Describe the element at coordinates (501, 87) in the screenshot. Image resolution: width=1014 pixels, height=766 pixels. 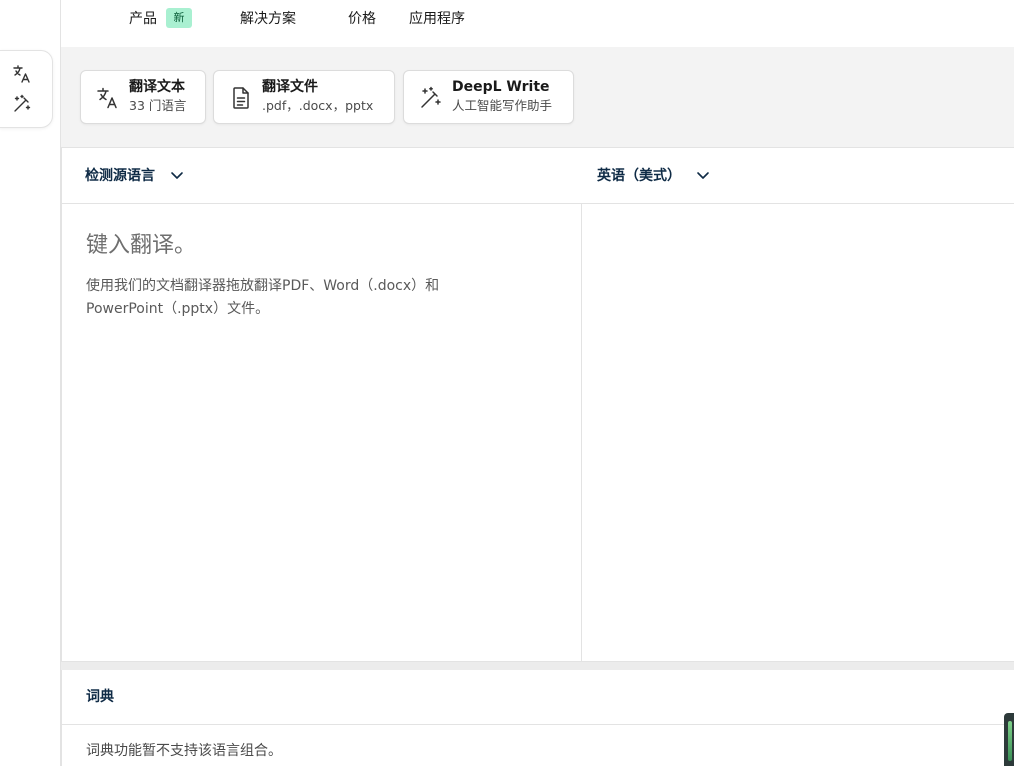
I see `mode-title: DeepL Write` at that location.